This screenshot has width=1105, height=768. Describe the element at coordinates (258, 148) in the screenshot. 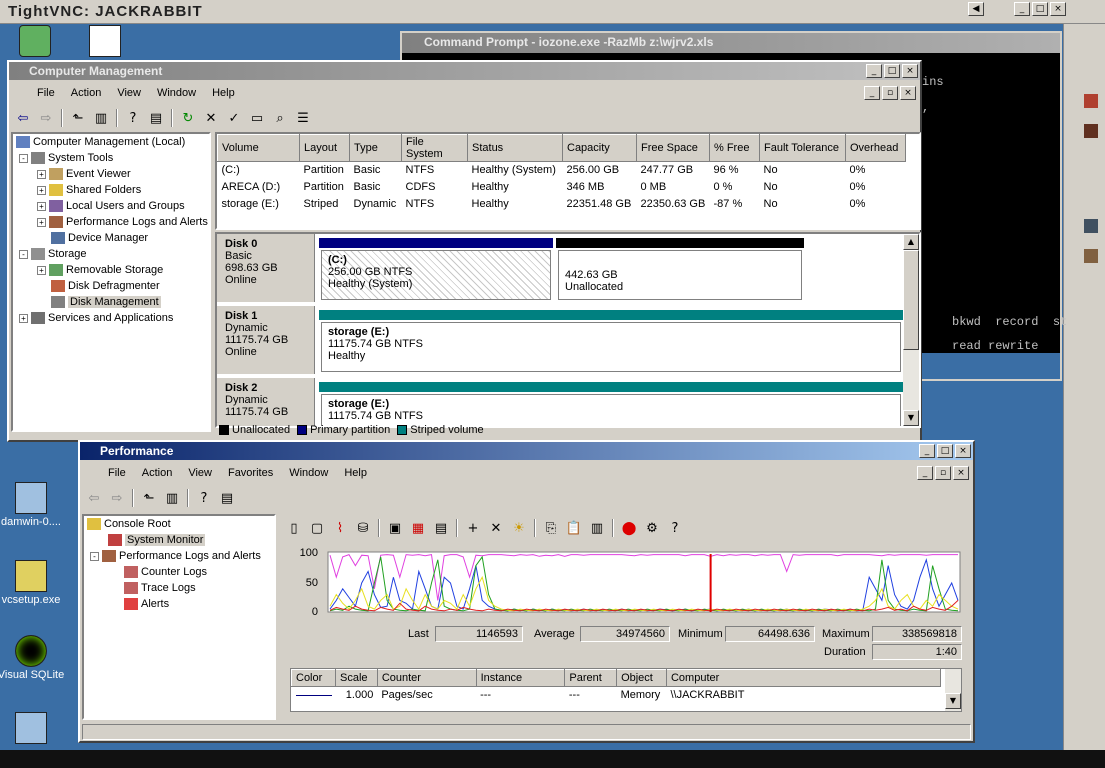

I see `col-volume: Volume` at that location.